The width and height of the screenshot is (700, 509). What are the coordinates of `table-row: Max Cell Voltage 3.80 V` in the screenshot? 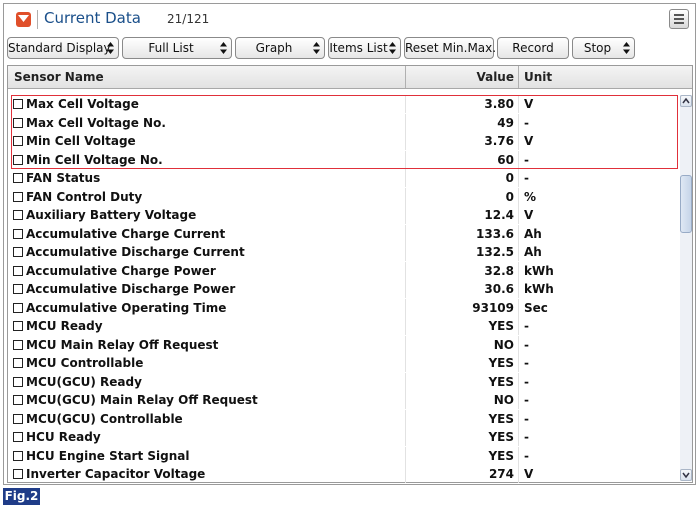 It's located at (343, 104).